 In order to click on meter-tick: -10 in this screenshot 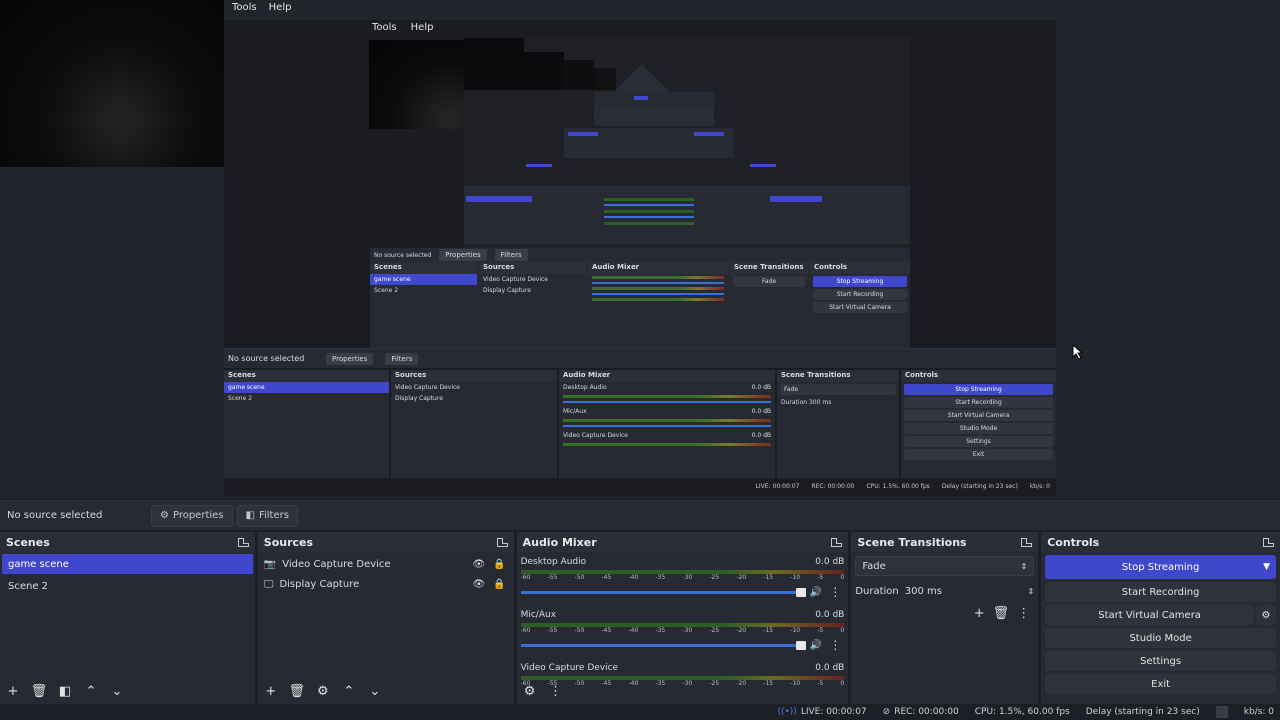, I will do `click(795, 630)`.